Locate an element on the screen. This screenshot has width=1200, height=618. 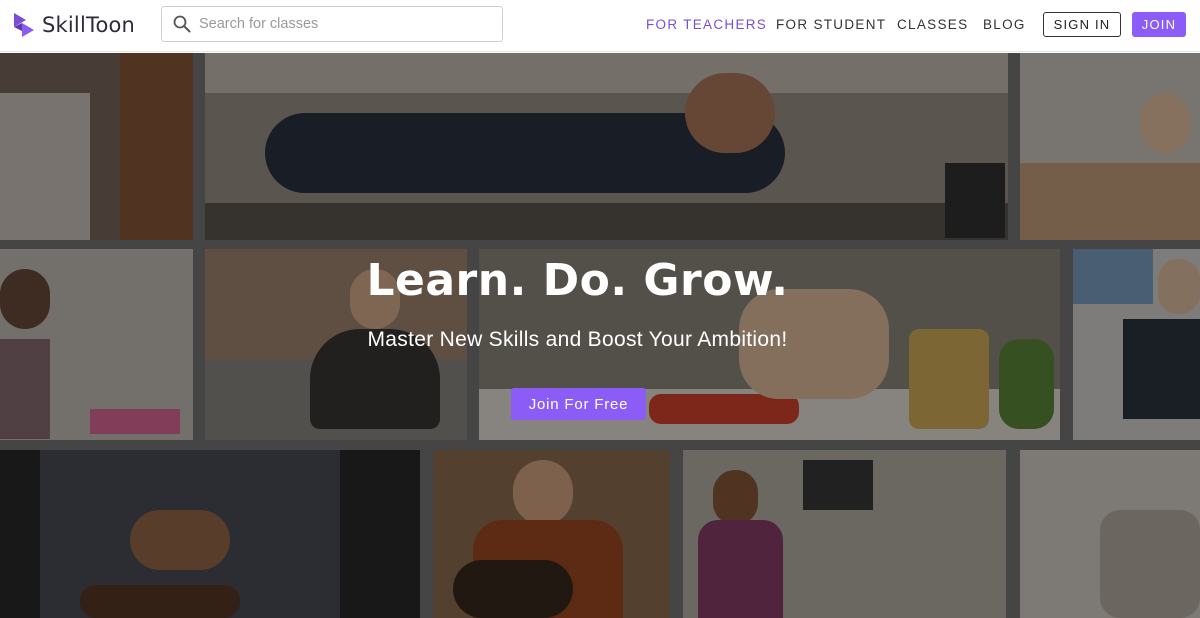
search-bar is located at coordinates (332, 24).